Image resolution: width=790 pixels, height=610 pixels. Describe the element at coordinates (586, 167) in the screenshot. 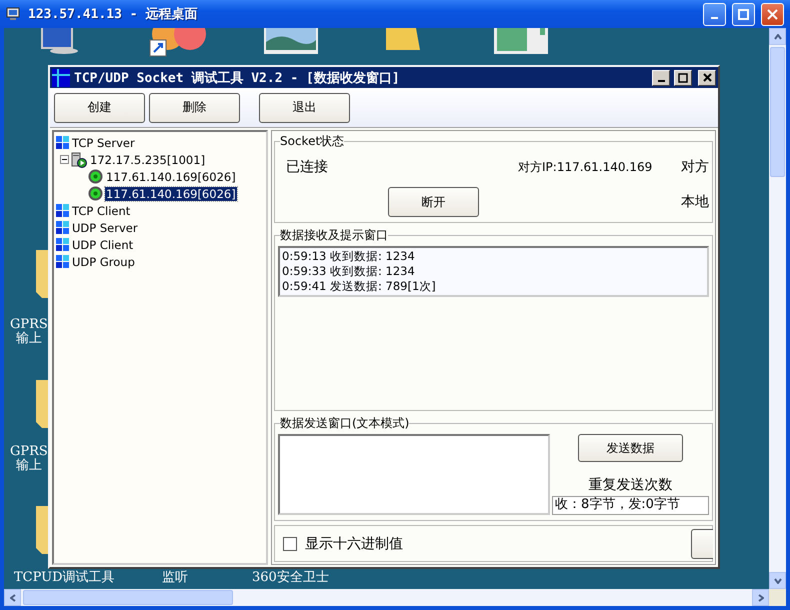

I see `peer-ip-label: 对方IP:117.61.140.169` at that location.